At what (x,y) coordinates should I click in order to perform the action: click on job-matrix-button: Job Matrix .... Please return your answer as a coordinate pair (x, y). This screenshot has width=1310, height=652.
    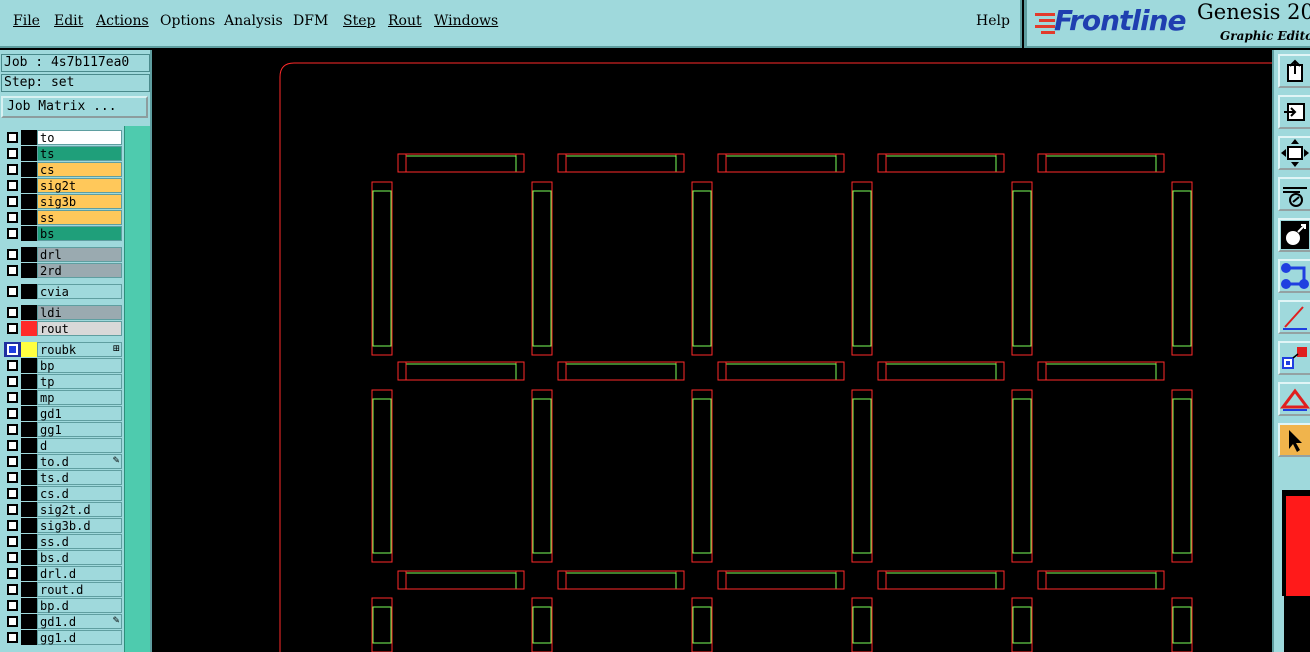
    Looking at the image, I should click on (74, 107).